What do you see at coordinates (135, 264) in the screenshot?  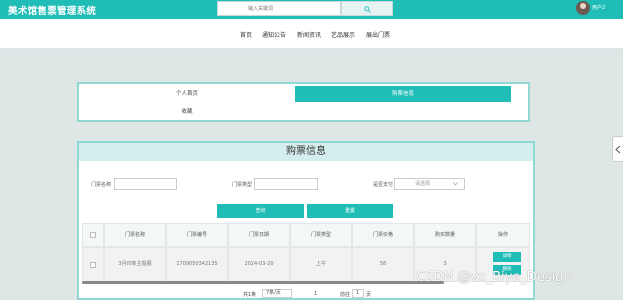 I see `table-row-name: 3月印象主题展` at bounding box center [135, 264].